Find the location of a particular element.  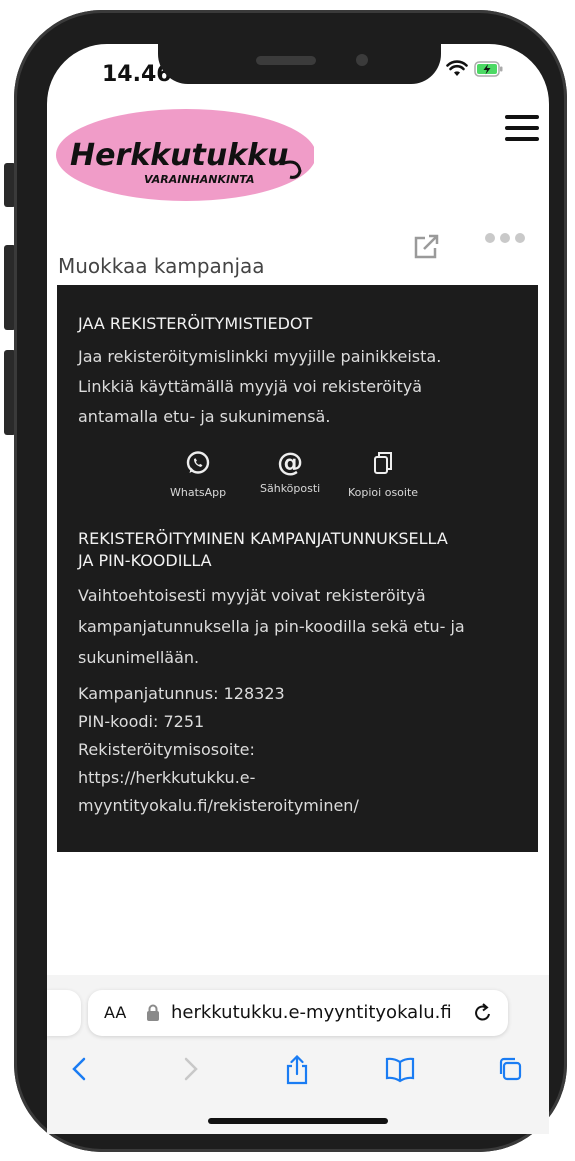

hamburger-menu-icon is located at coordinates (522, 131).